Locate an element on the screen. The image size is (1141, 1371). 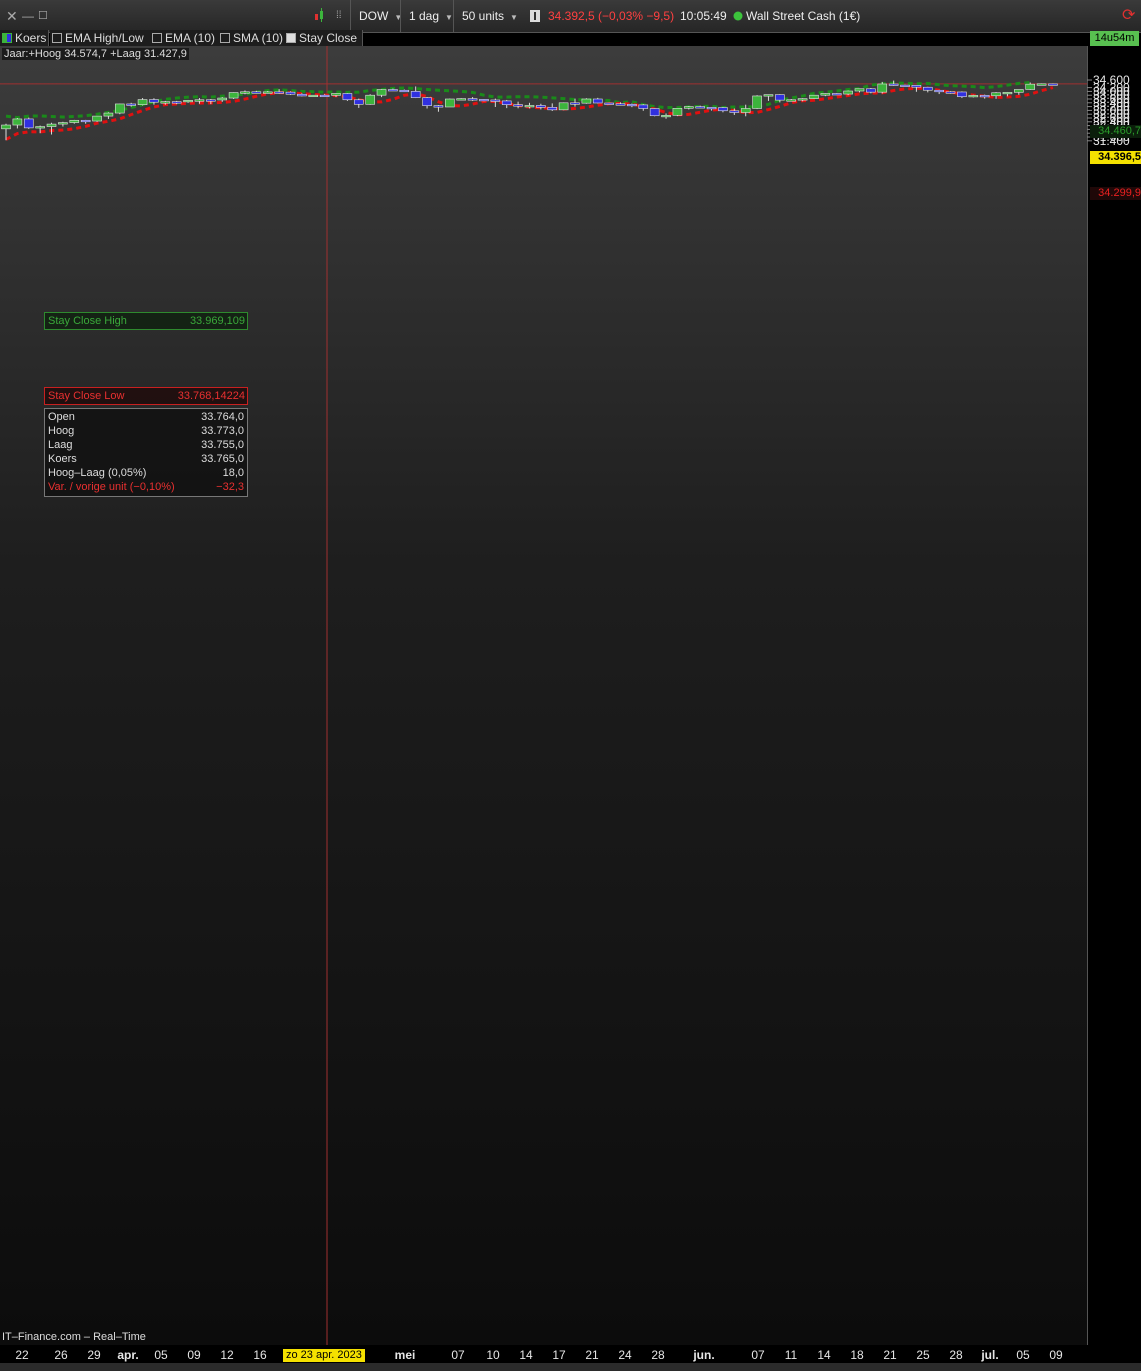
legend-stay-close: Stay Close is located at coordinates (323, 38).